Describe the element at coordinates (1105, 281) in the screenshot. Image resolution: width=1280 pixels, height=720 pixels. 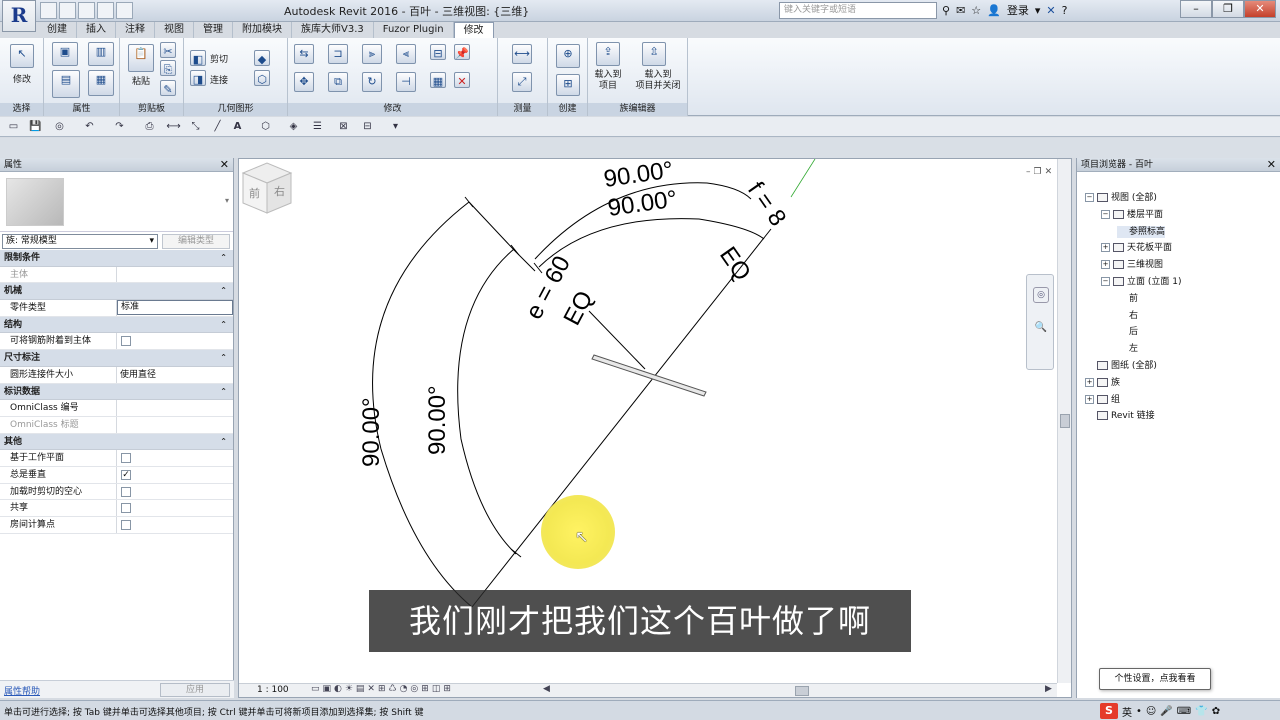
I see `collapse-icon: −` at that location.